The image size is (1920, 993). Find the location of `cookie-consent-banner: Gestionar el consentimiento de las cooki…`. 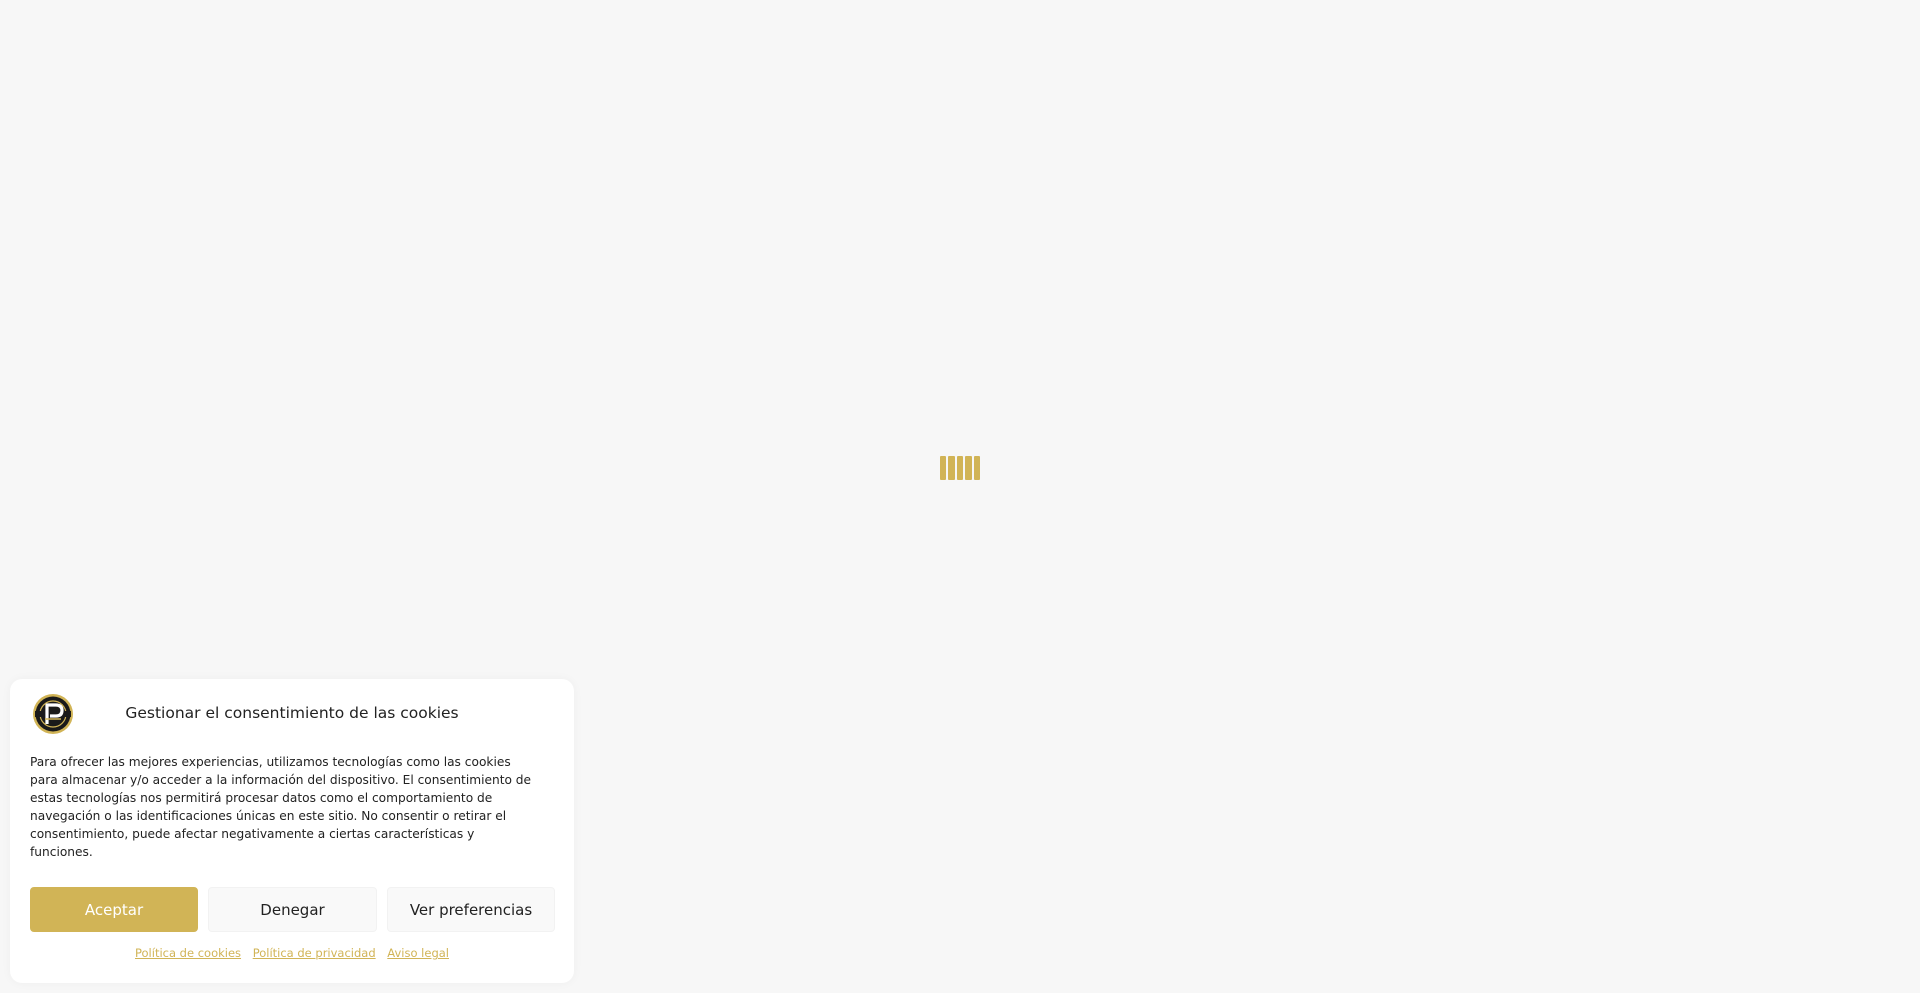

cookie-consent-banner: Gestionar el consentimiento de las cooki… is located at coordinates (292, 831).